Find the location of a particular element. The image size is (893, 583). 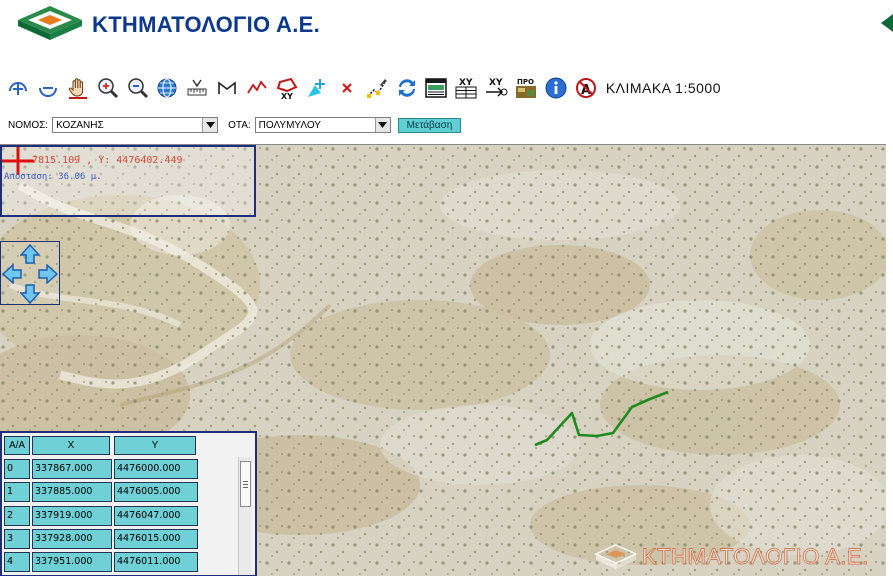

select-point-button is located at coordinates (317, 88).